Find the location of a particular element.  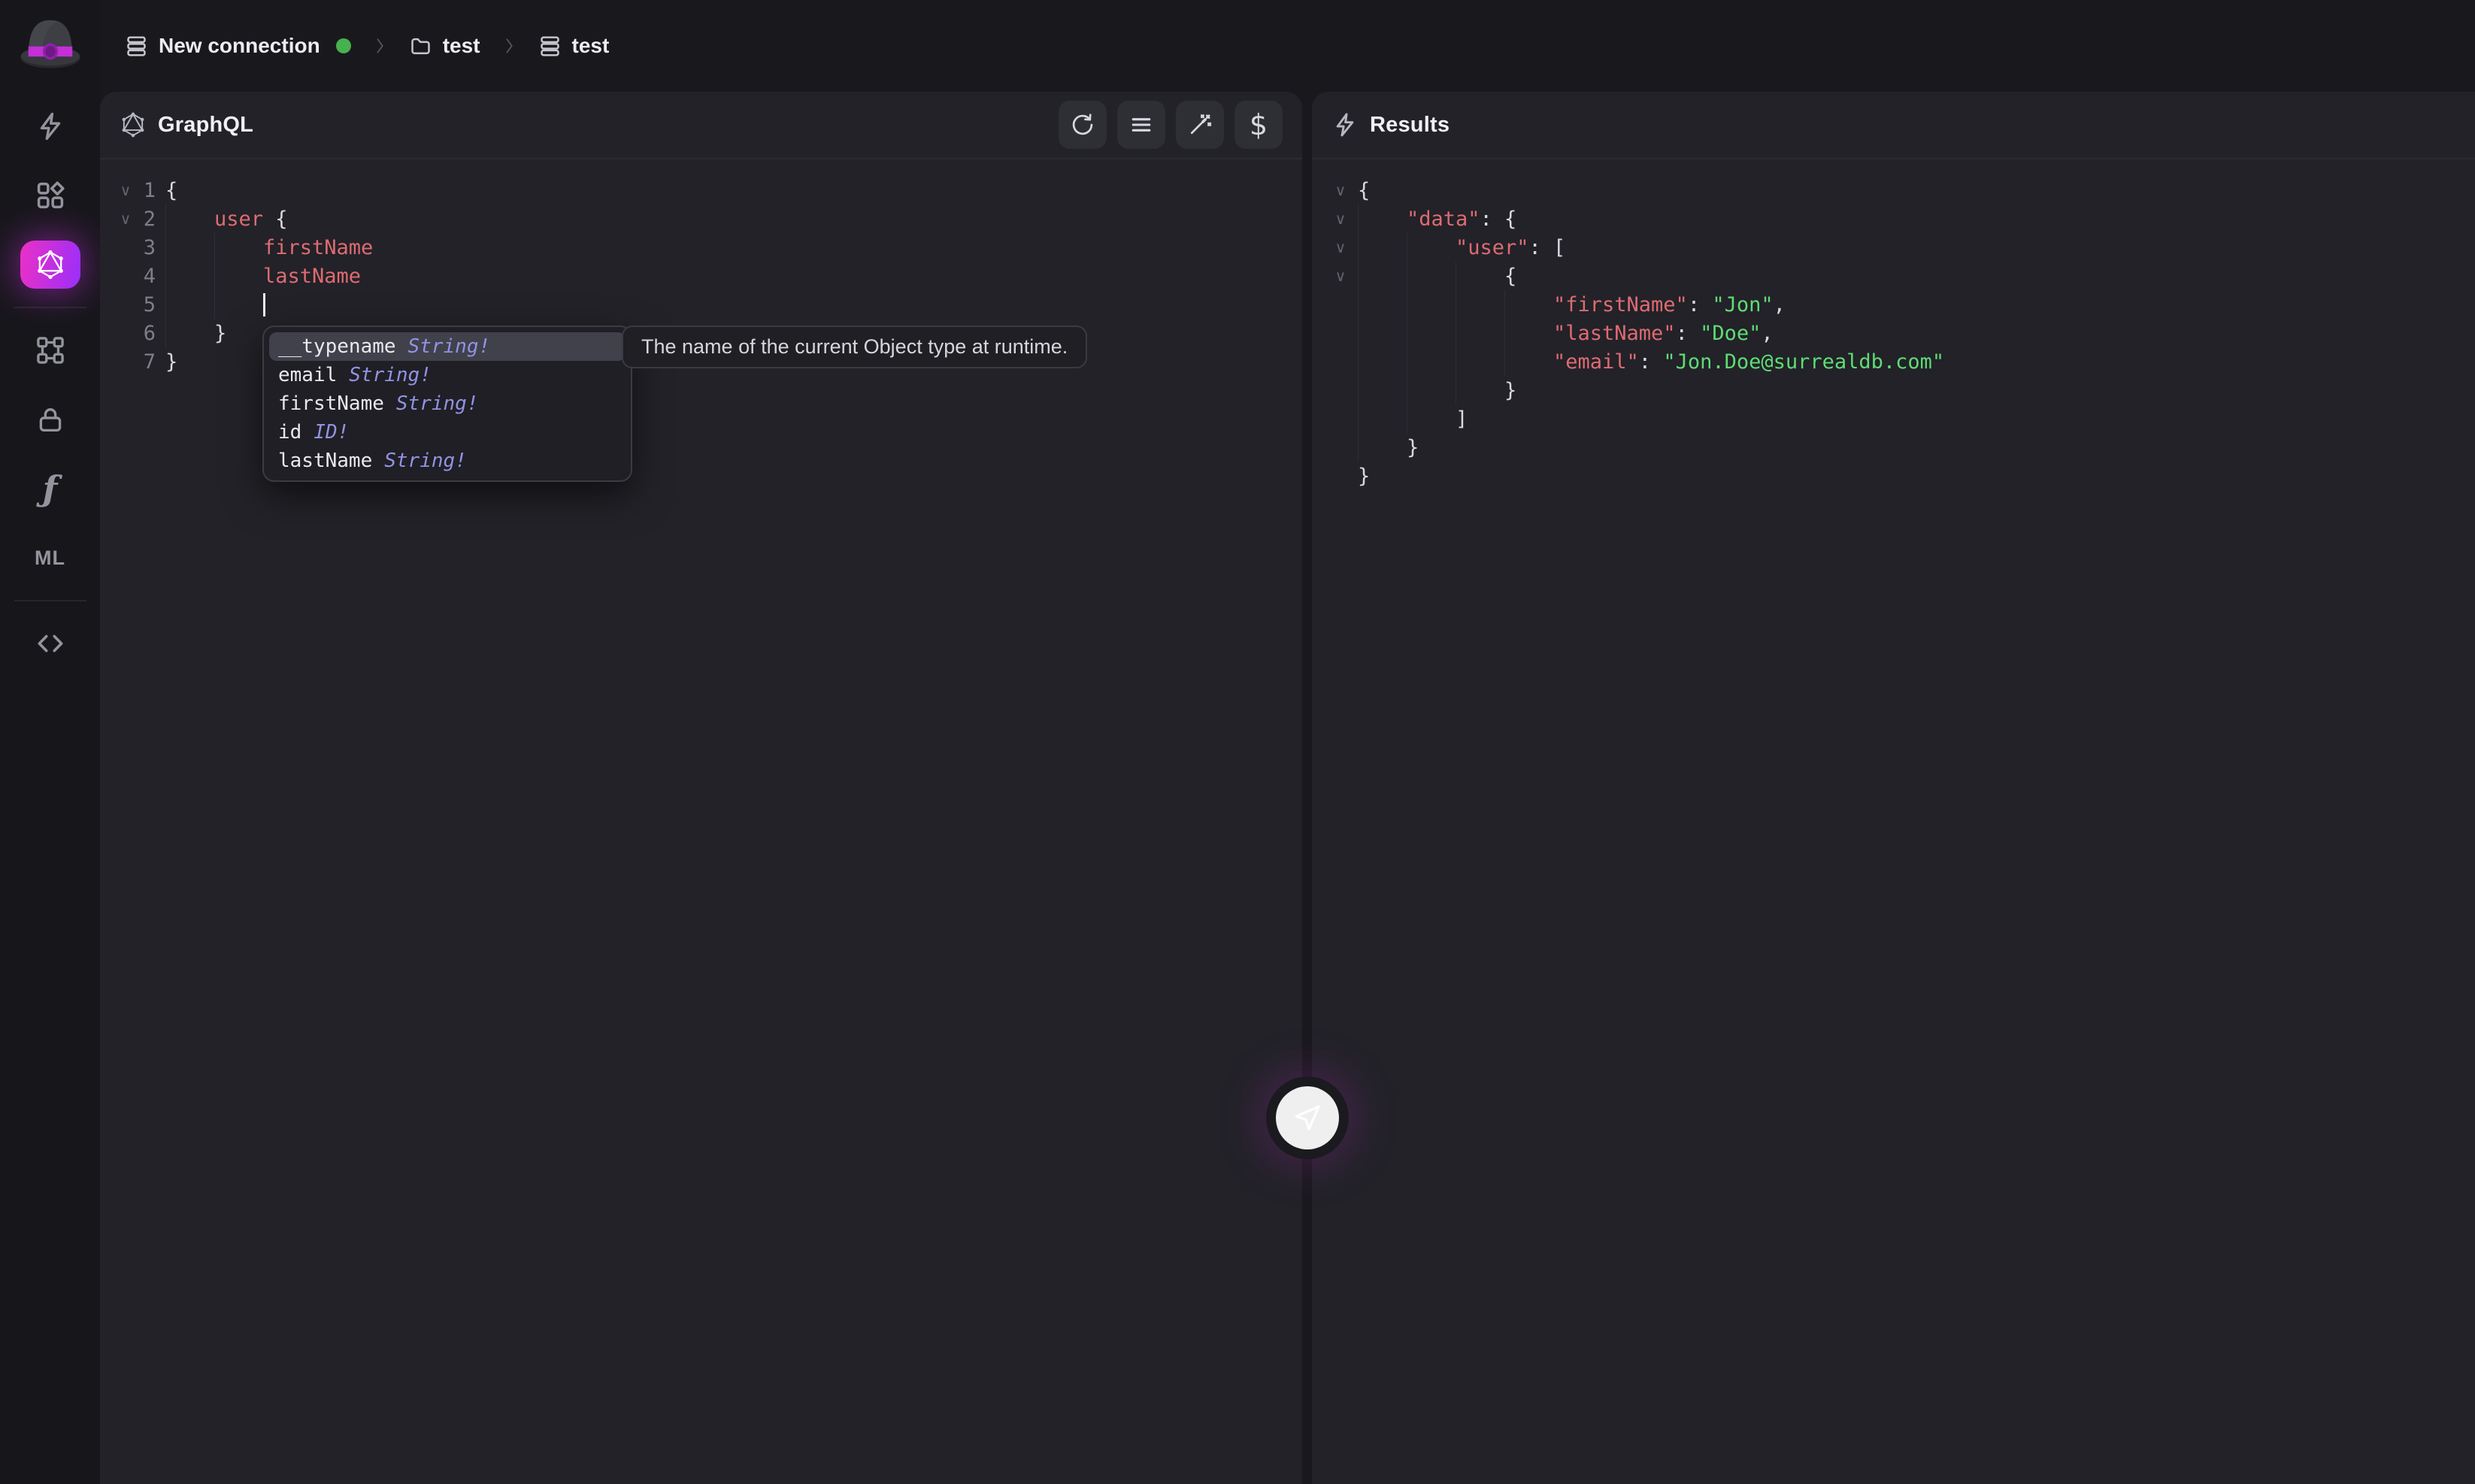

surrealist-logo is located at coordinates (50, 42).